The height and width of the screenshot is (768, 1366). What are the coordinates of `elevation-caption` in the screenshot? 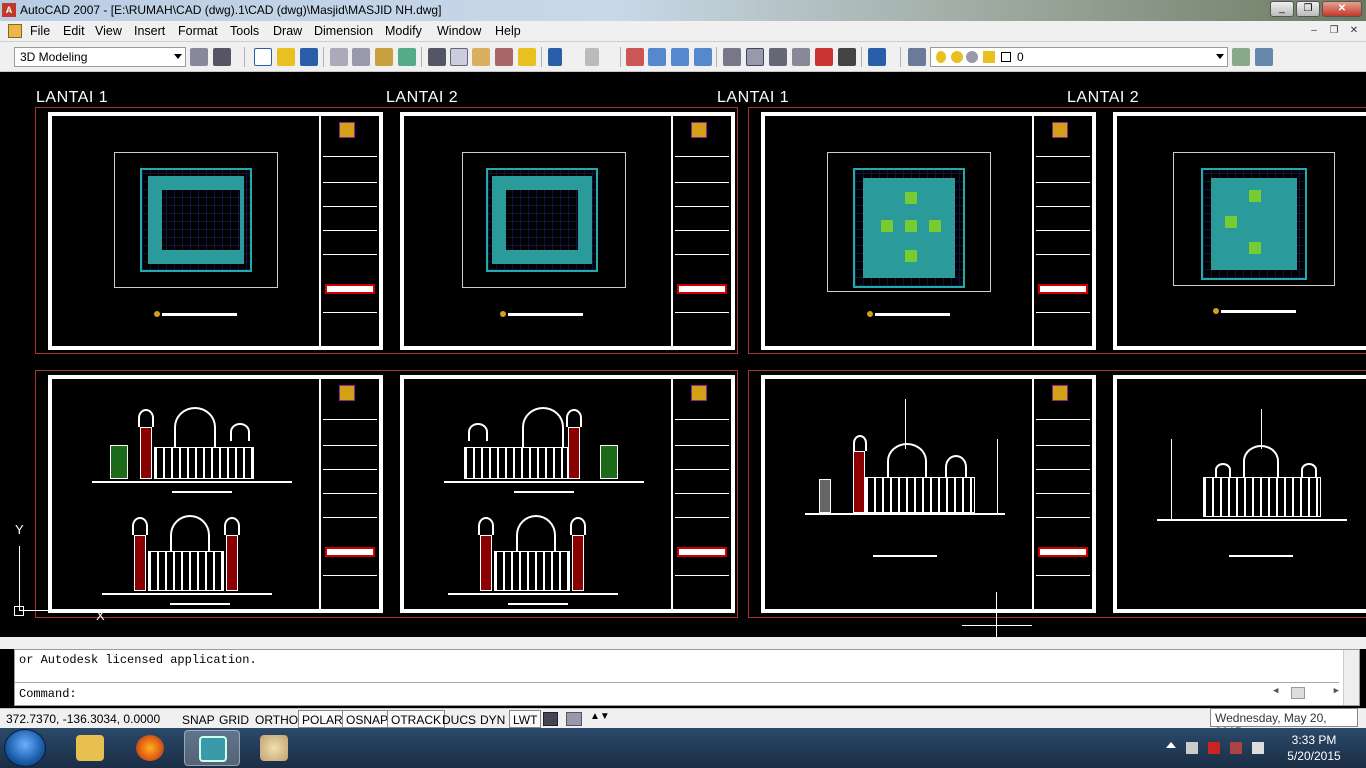 It's located at (538, 604).